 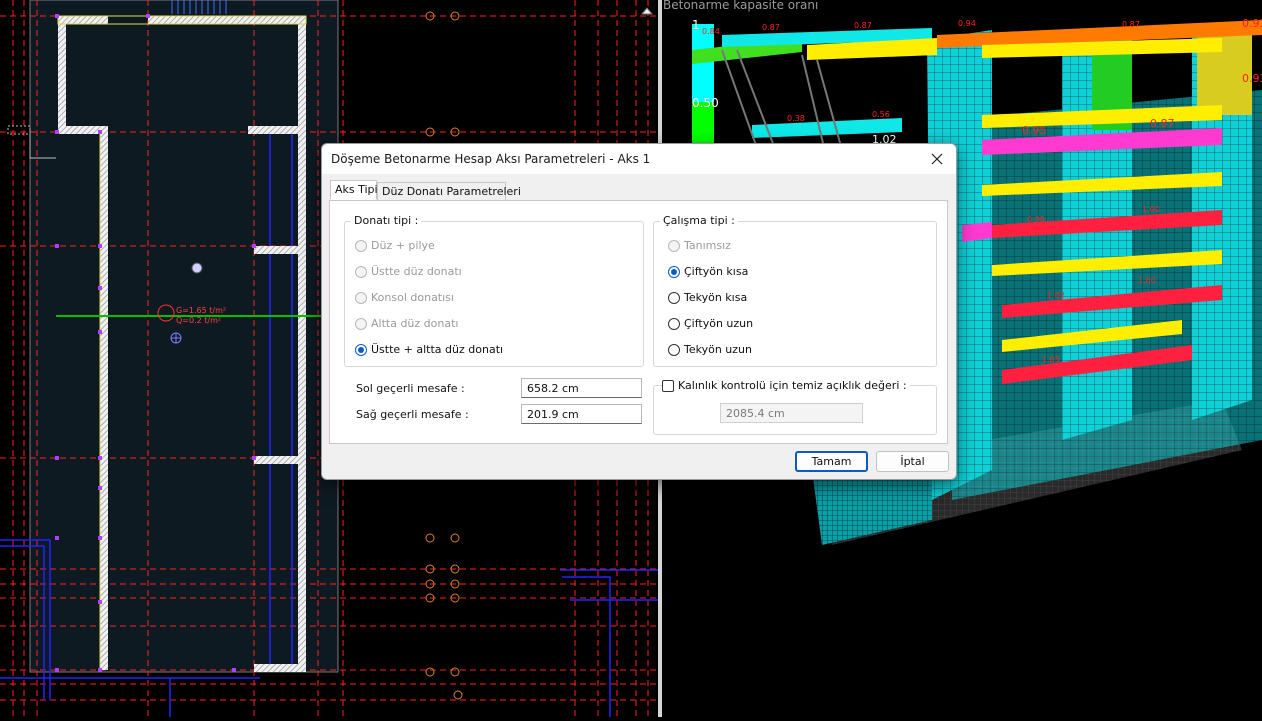 I want to click on tab-duz-donati-parametreleri: Düz Donatı Parametreleri, so click(x=449, y=191).